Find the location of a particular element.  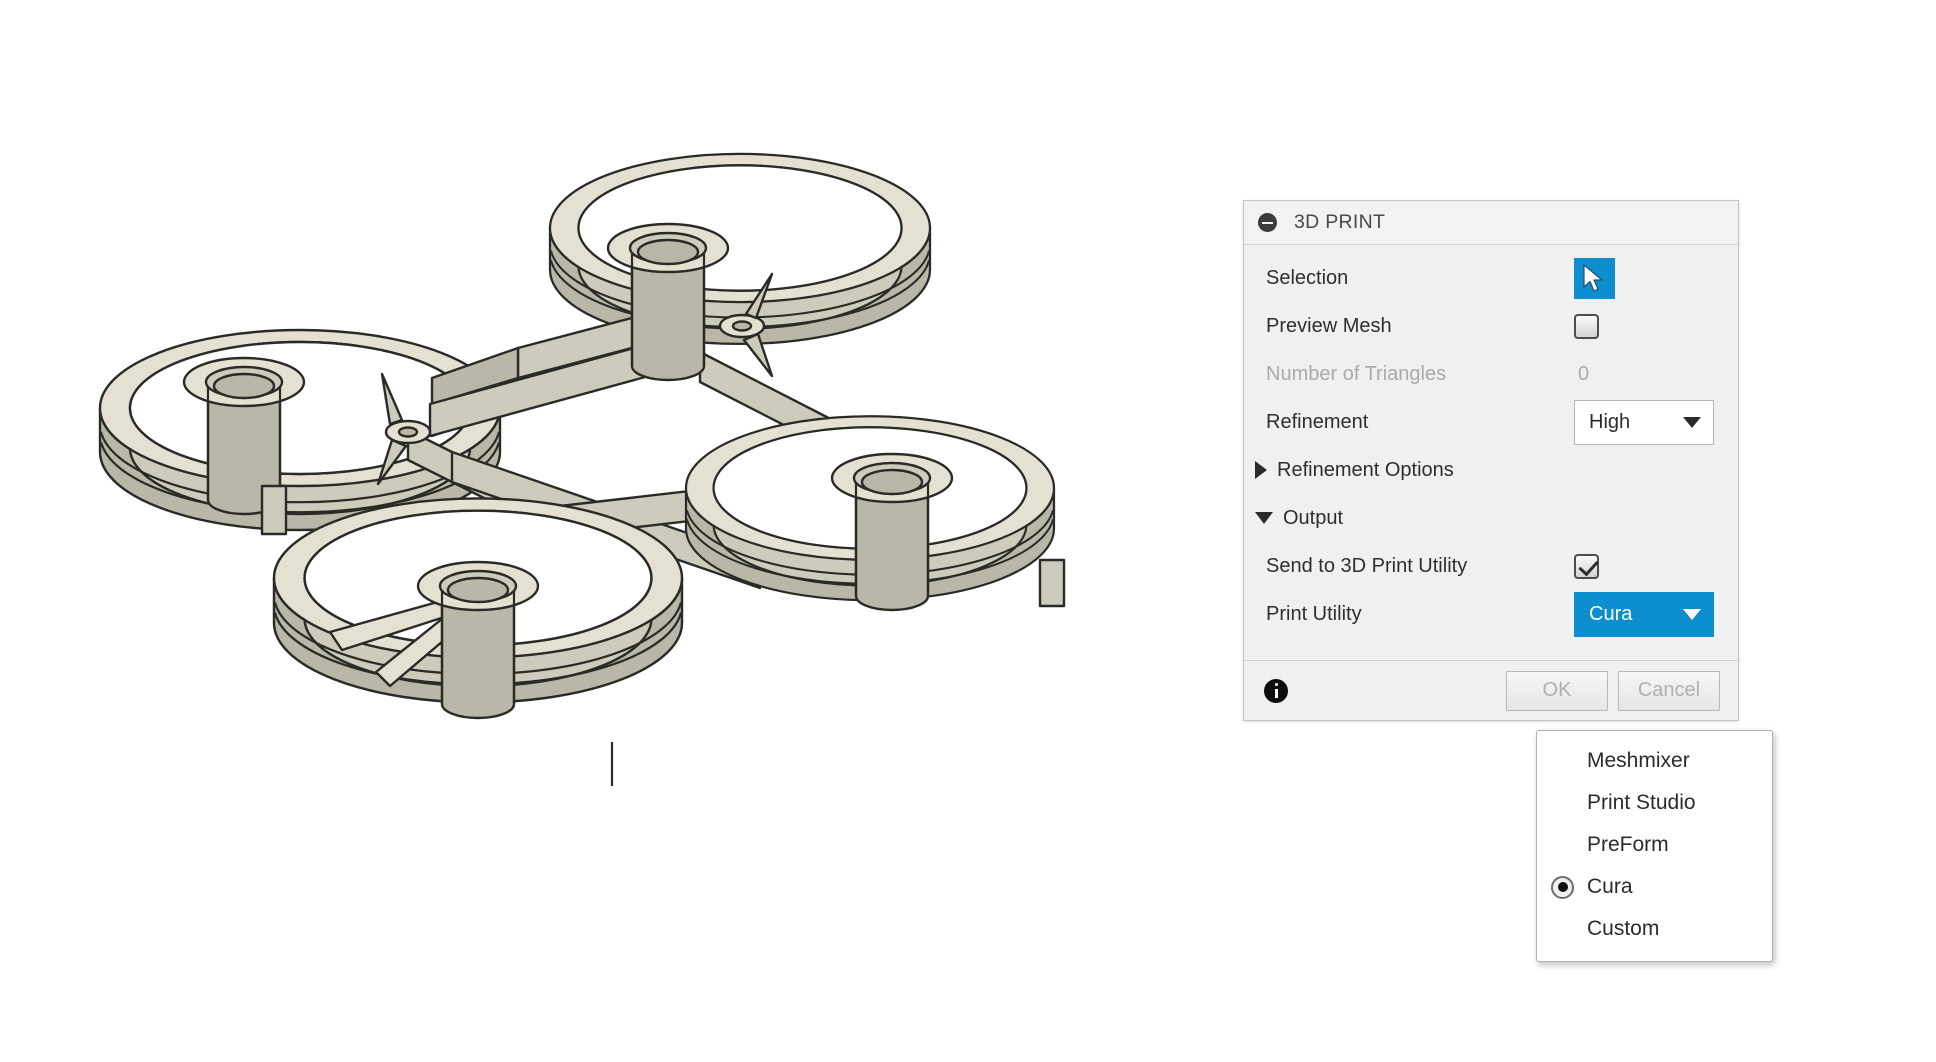

menu-item-label: PreForm is located at coordinates (1628, 844).